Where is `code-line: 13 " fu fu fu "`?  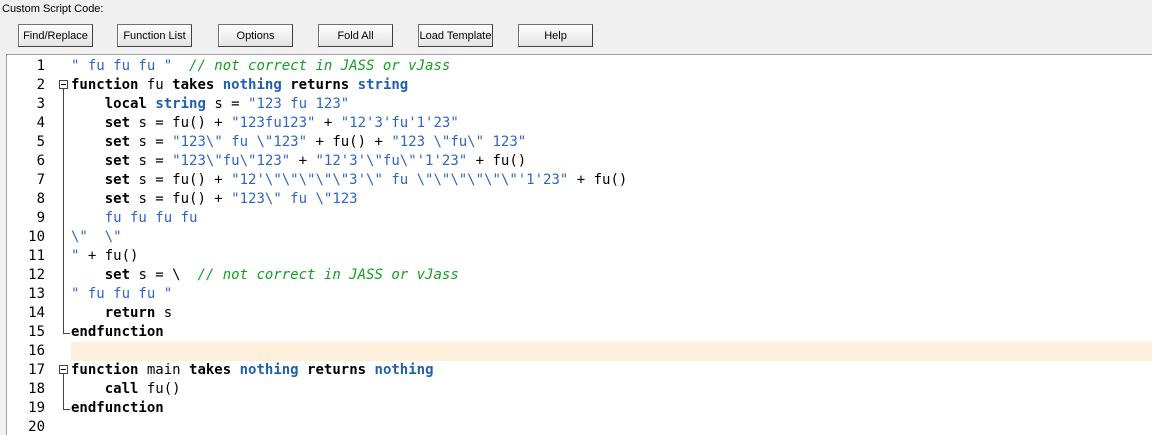 code-line: 13 " fu fu fu " is located at coordinates (579, 294).